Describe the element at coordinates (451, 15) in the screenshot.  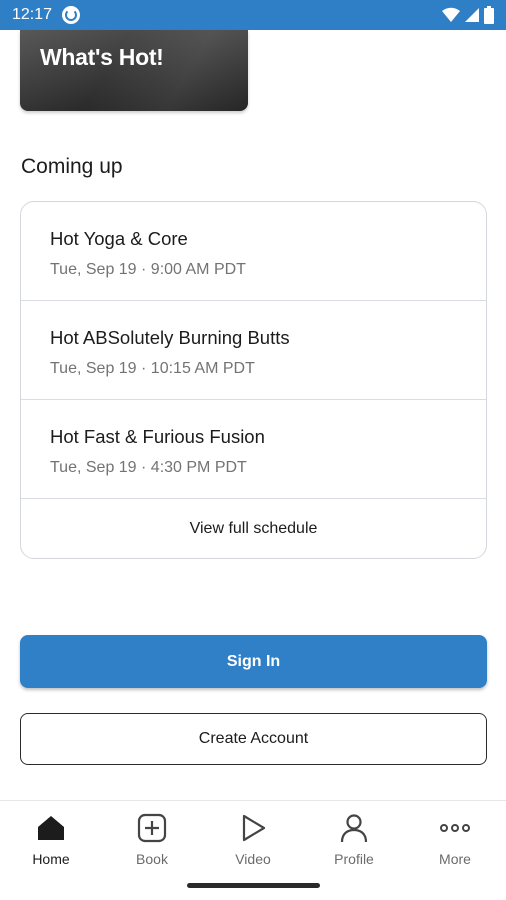
I see `wifi-icon` at that location.